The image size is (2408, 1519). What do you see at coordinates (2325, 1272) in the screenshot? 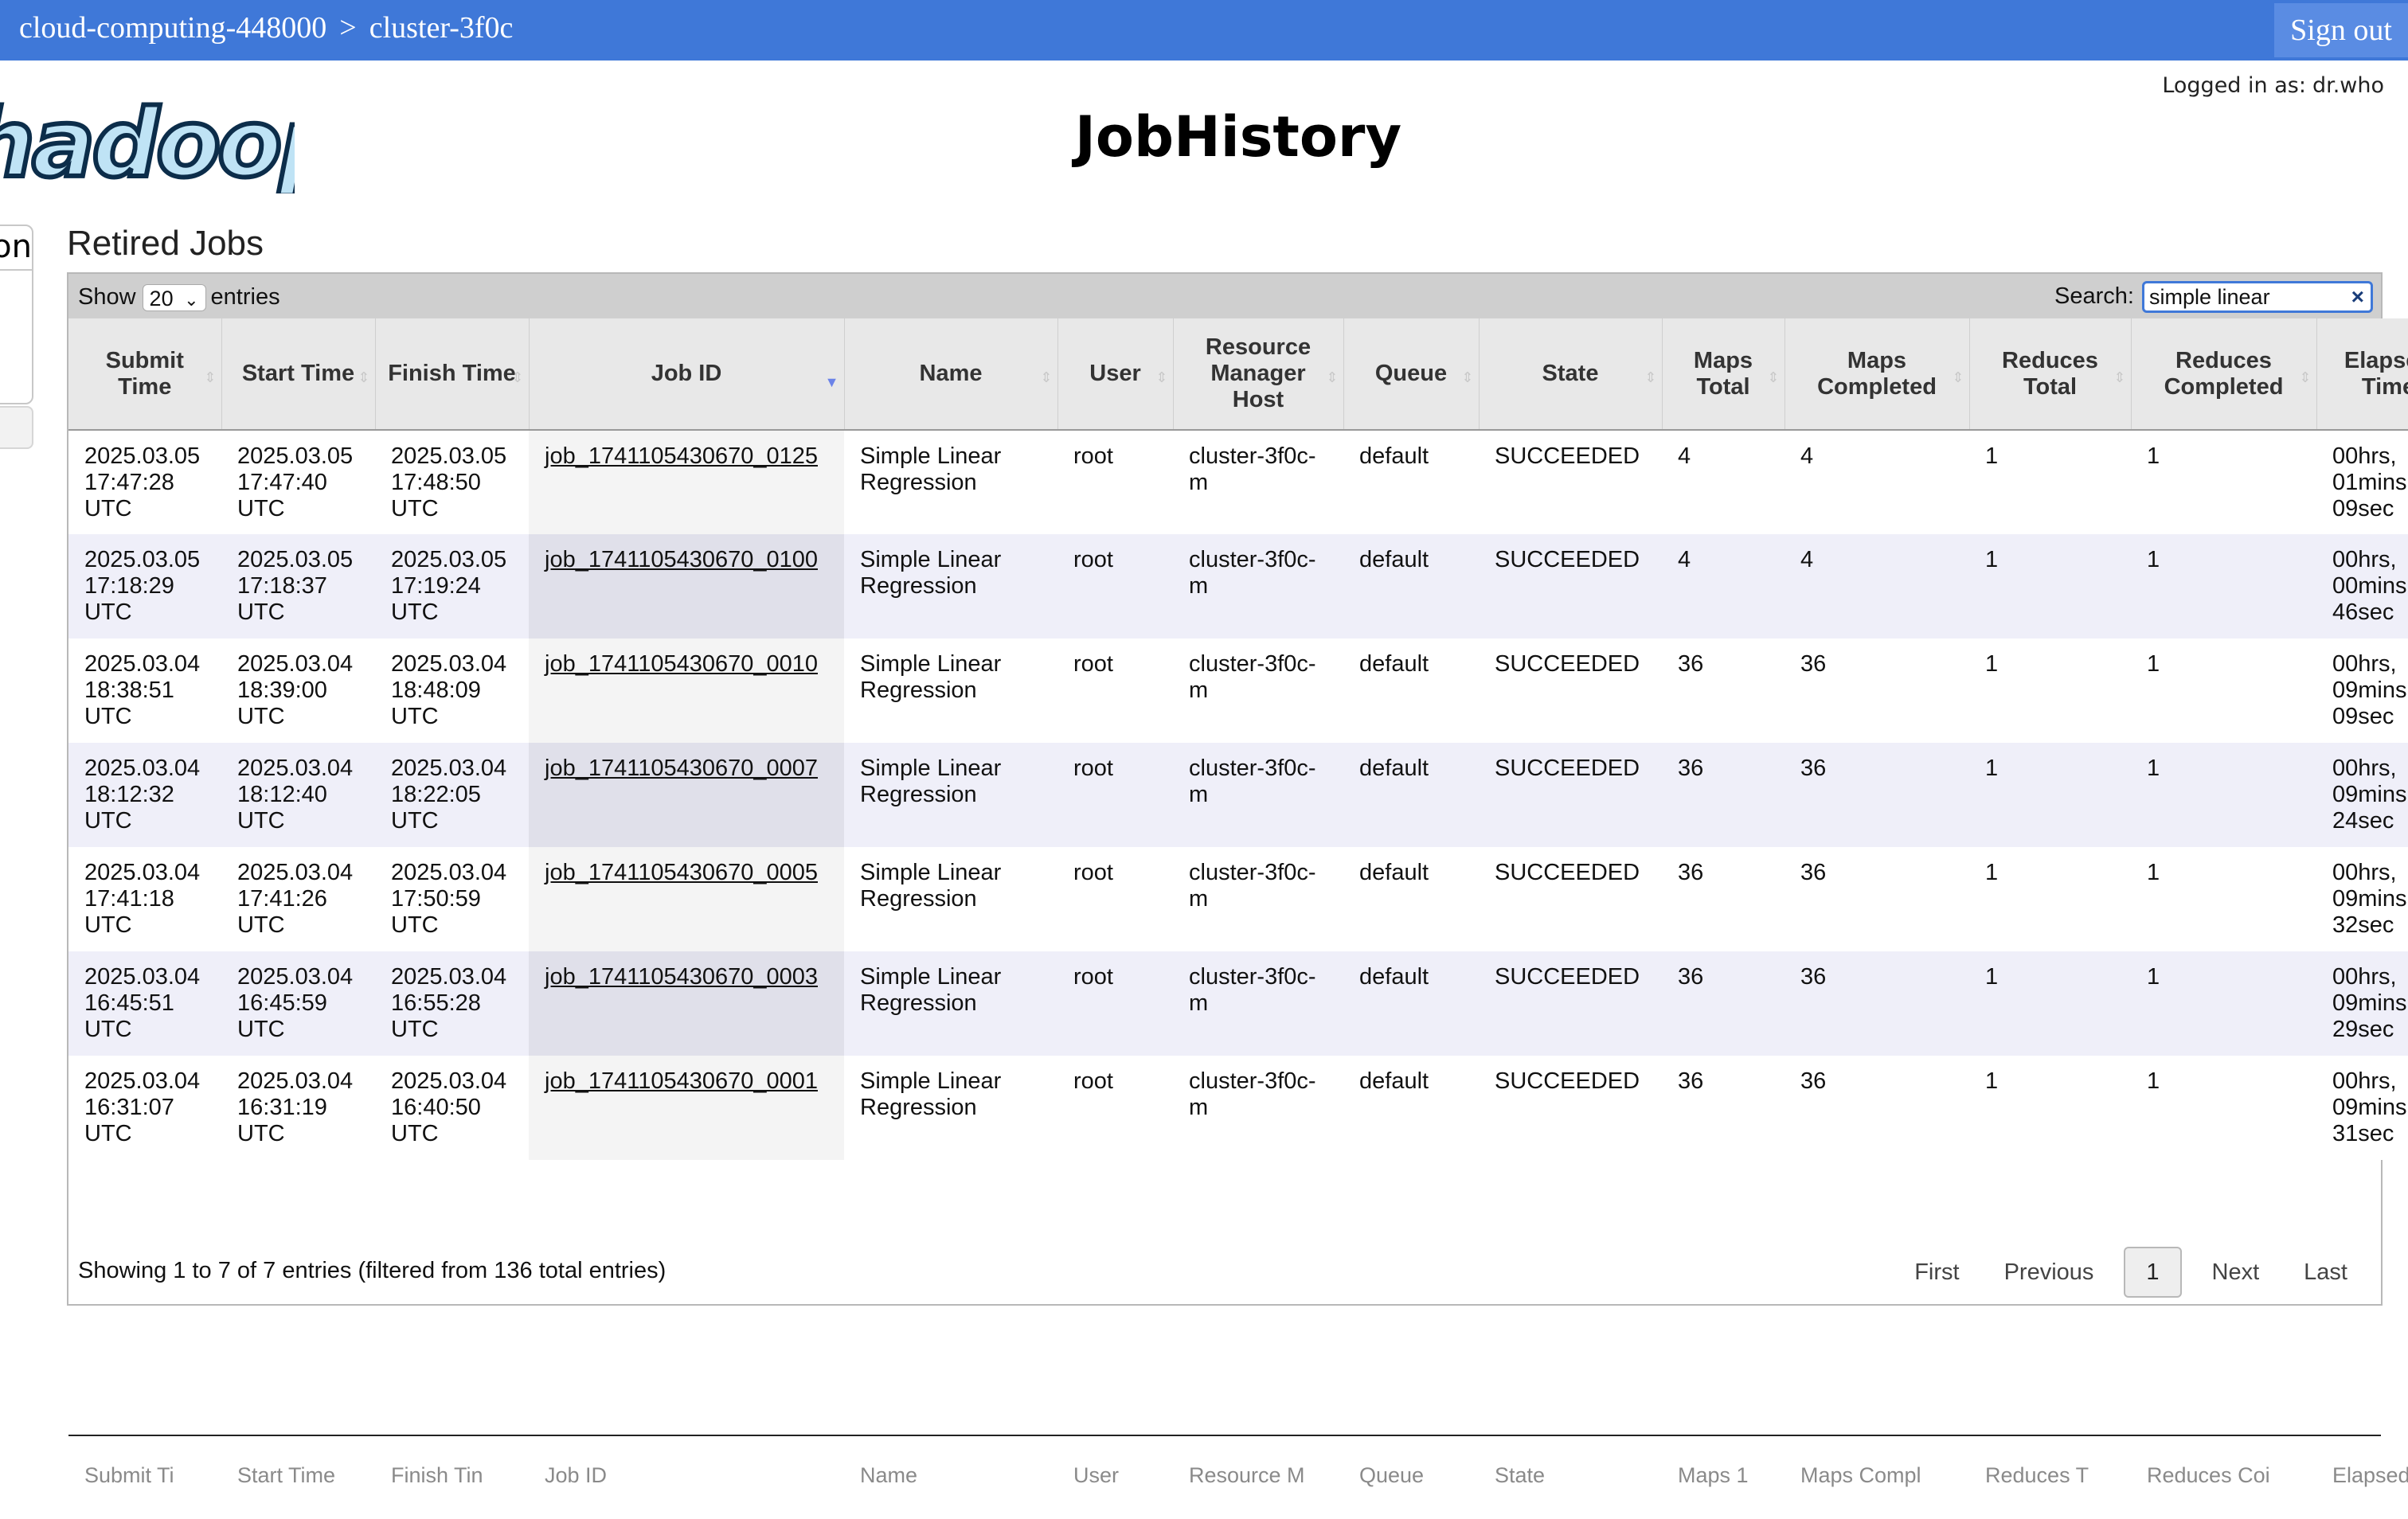
I see `pagination-last: Last` at bounding box center [2325, 1272].